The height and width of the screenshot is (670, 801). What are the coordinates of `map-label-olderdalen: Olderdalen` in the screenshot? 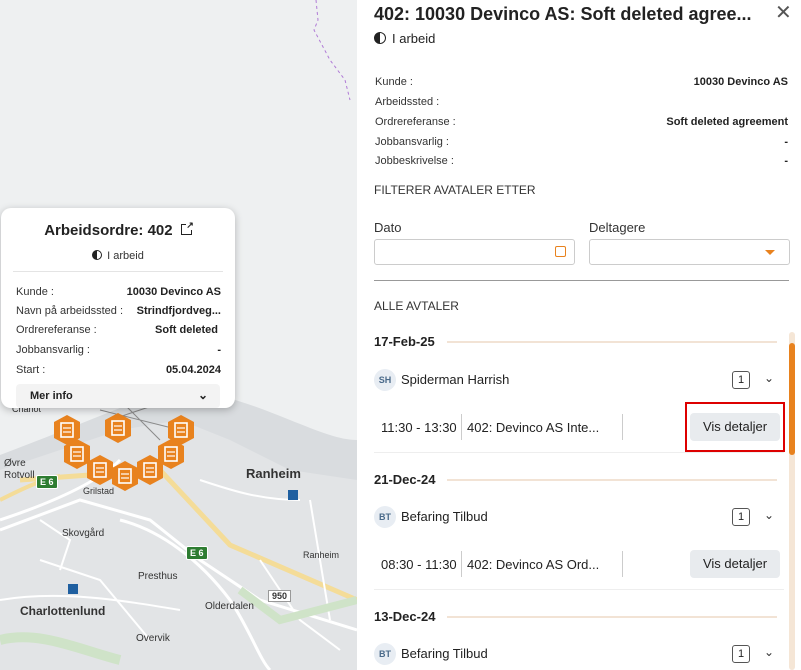 It's located at (229, 606).